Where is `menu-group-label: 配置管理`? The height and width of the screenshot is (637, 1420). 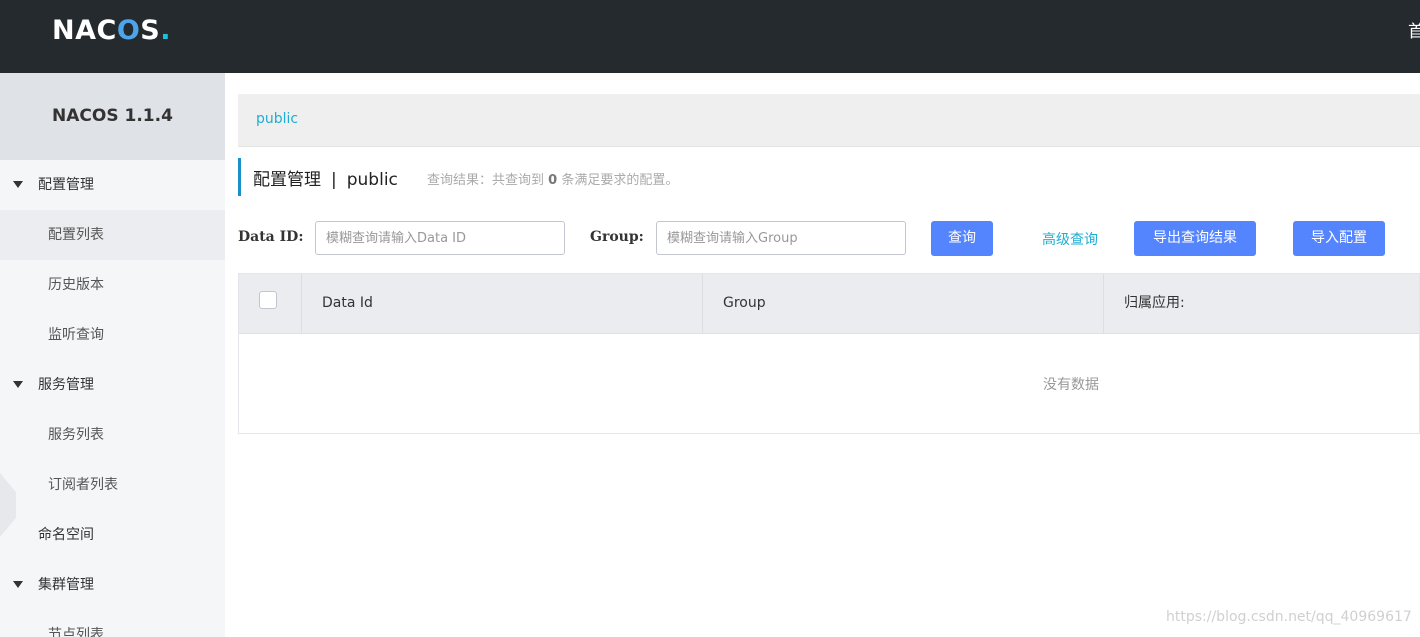
menu-group-label: 配置管理 is located at coordinates (66, 185).